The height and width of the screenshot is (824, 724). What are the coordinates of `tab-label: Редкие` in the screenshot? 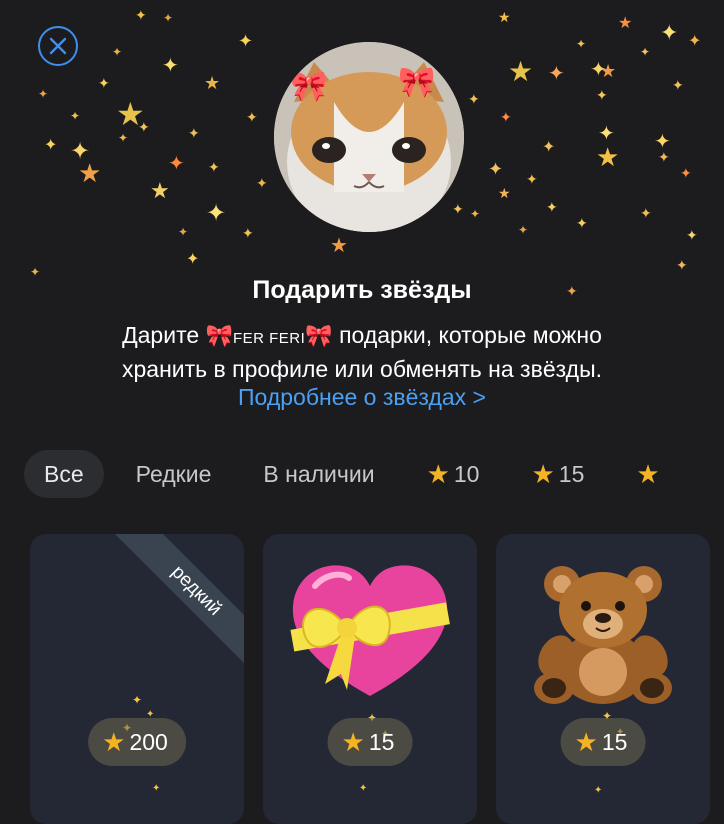 It's located at (173, 473).